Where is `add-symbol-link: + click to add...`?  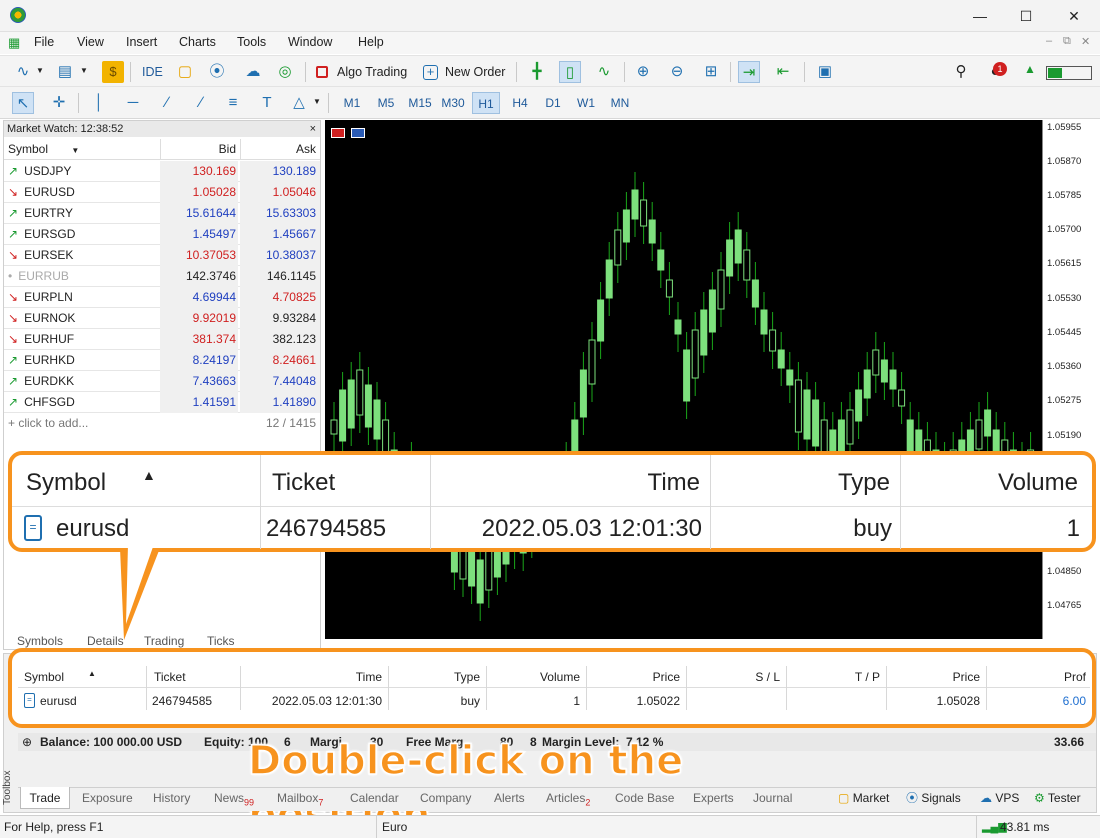
add-symbol-link: + click to add... is located at coordinates (83, 423).